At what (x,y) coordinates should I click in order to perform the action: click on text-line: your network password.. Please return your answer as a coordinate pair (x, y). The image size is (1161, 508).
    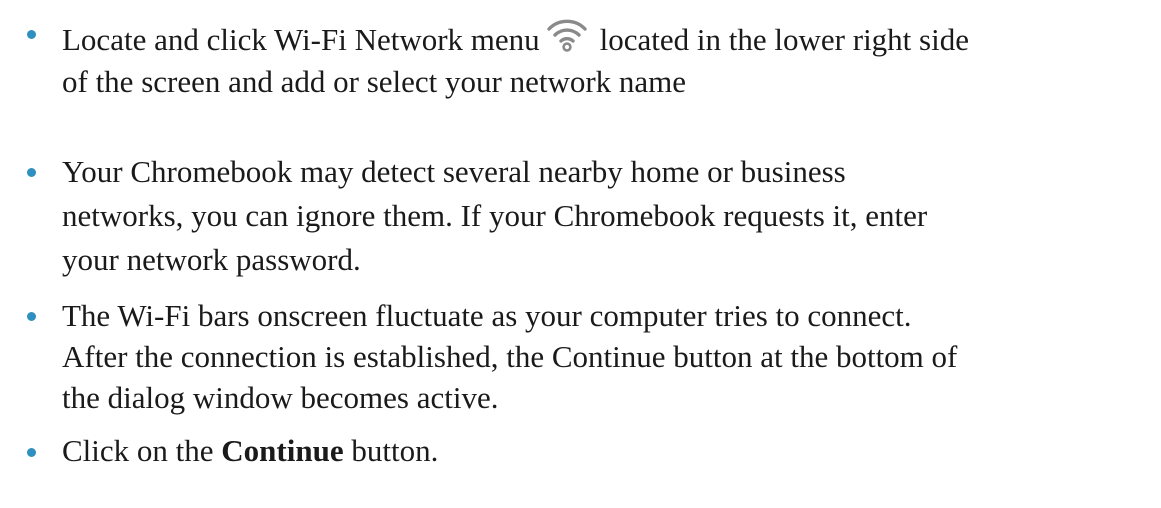
    Looking at the image, I should click on (211, 259).